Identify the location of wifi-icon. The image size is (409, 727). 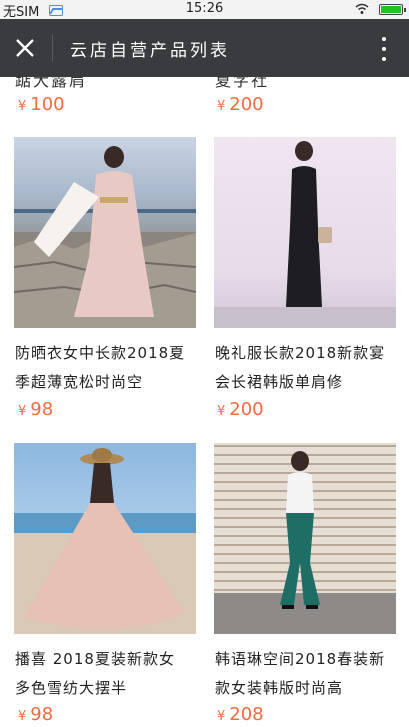
(362, 8).